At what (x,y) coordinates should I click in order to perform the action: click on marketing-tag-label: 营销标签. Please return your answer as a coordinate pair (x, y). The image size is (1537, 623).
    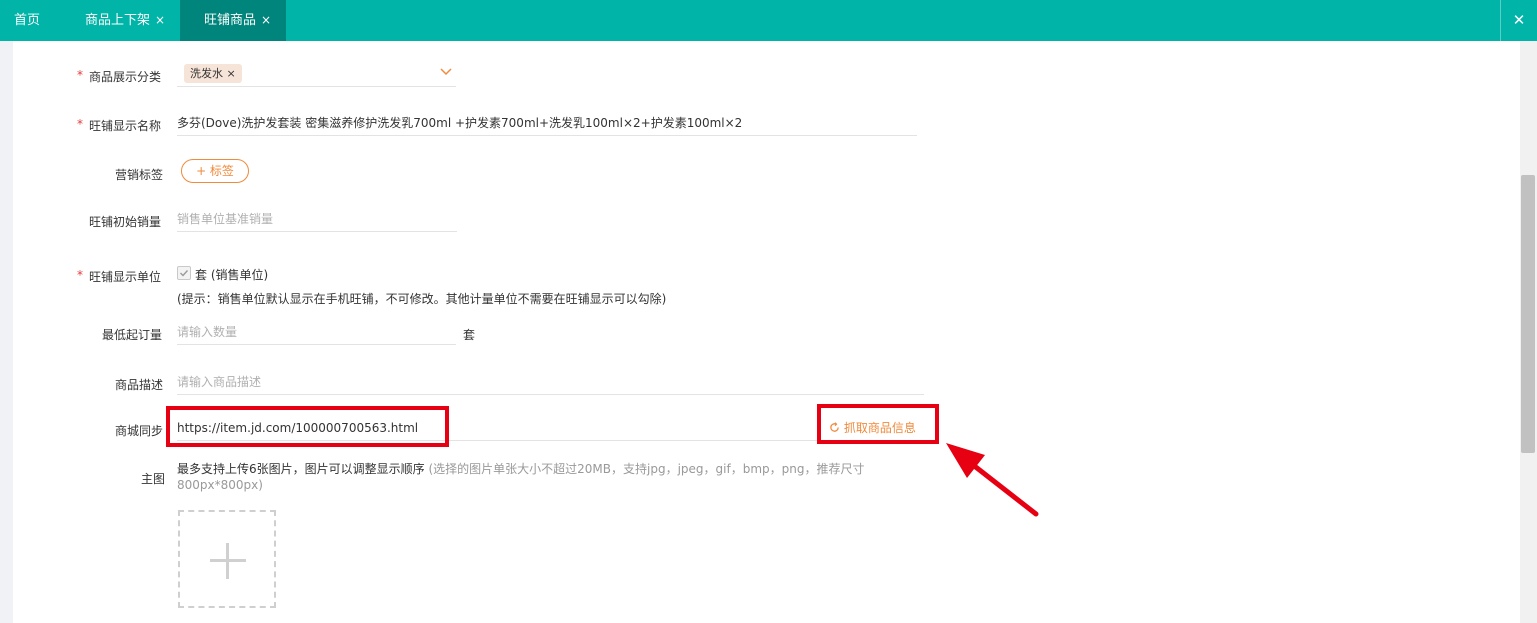
    Looking at the image, I should click on (139, 175).